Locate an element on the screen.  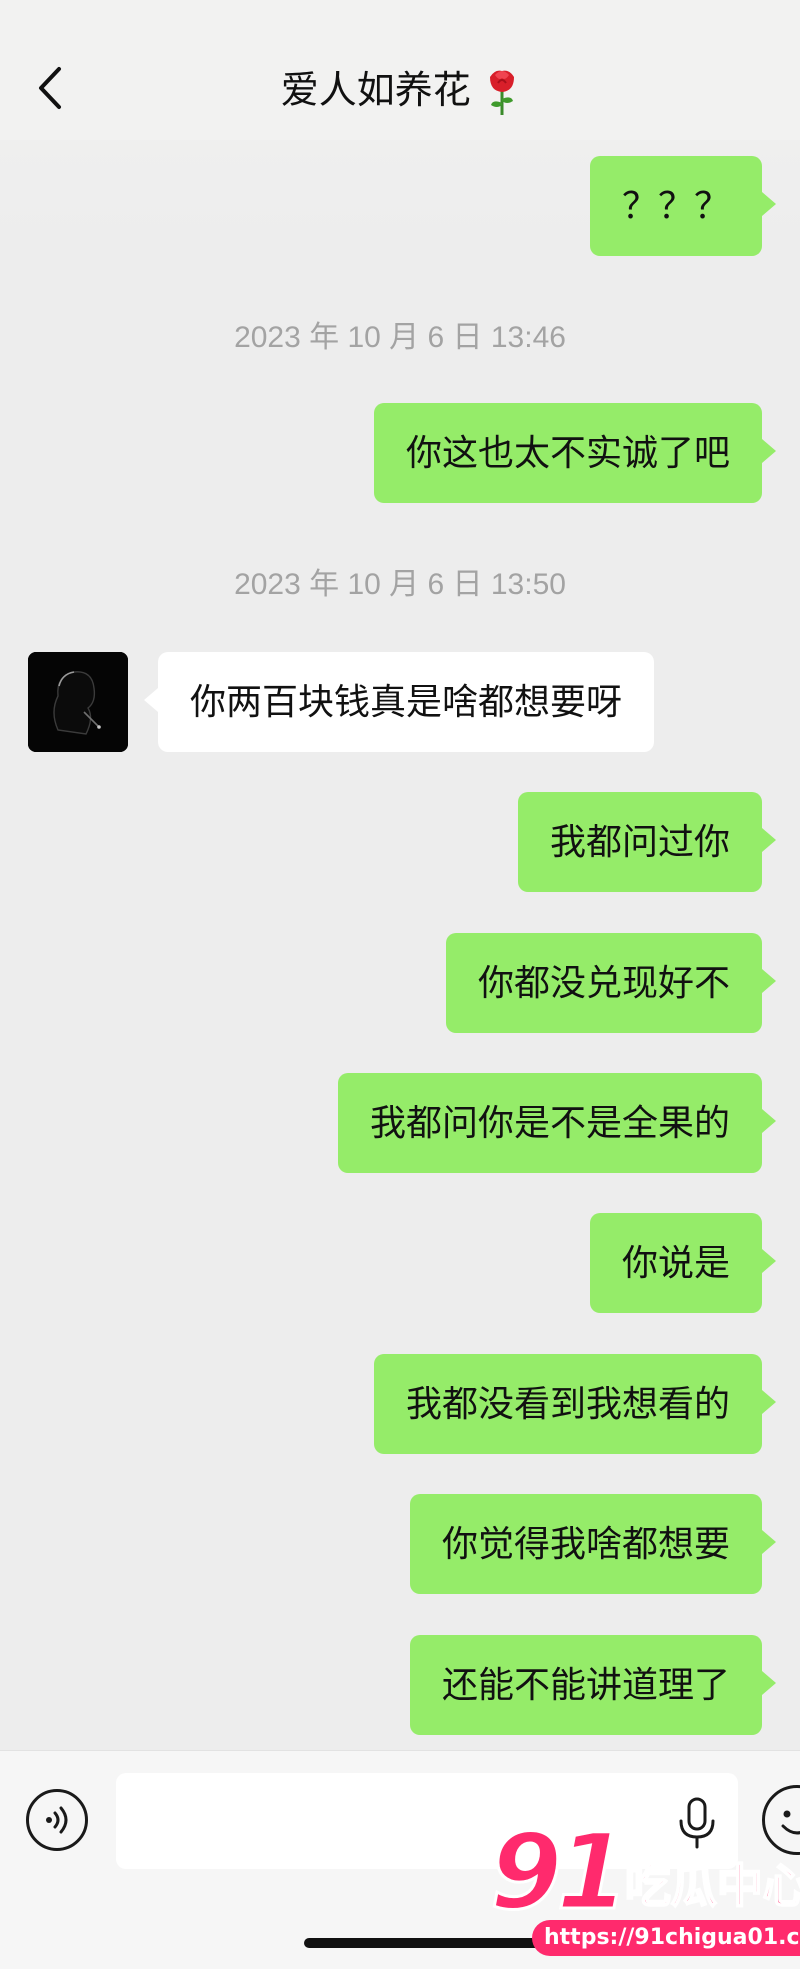
input-bar is located at coordinates (400, 1859).